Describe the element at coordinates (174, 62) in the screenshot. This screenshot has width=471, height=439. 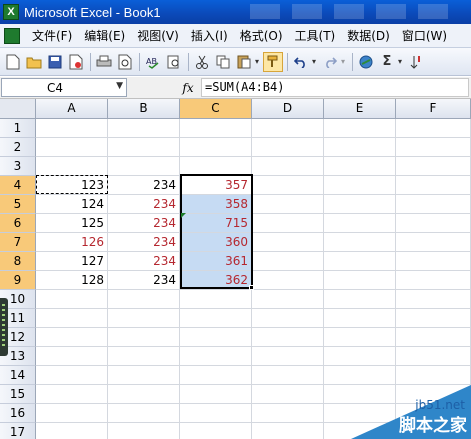
I see `research-icon` at that location.